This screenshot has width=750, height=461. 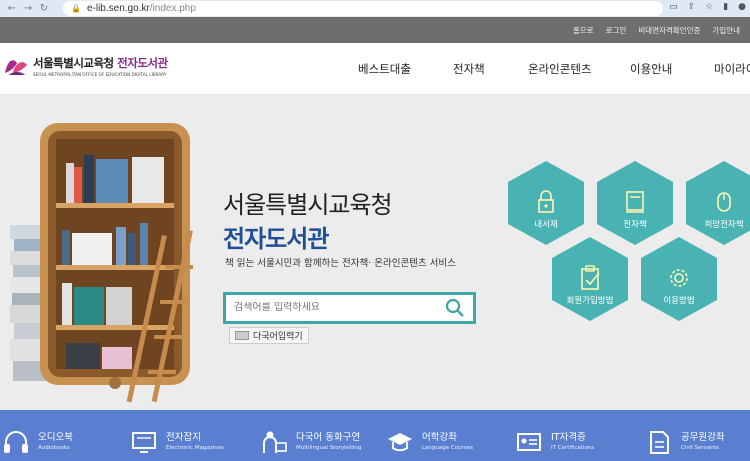 I want to click on gear-icon, so click(x=679, y=278).